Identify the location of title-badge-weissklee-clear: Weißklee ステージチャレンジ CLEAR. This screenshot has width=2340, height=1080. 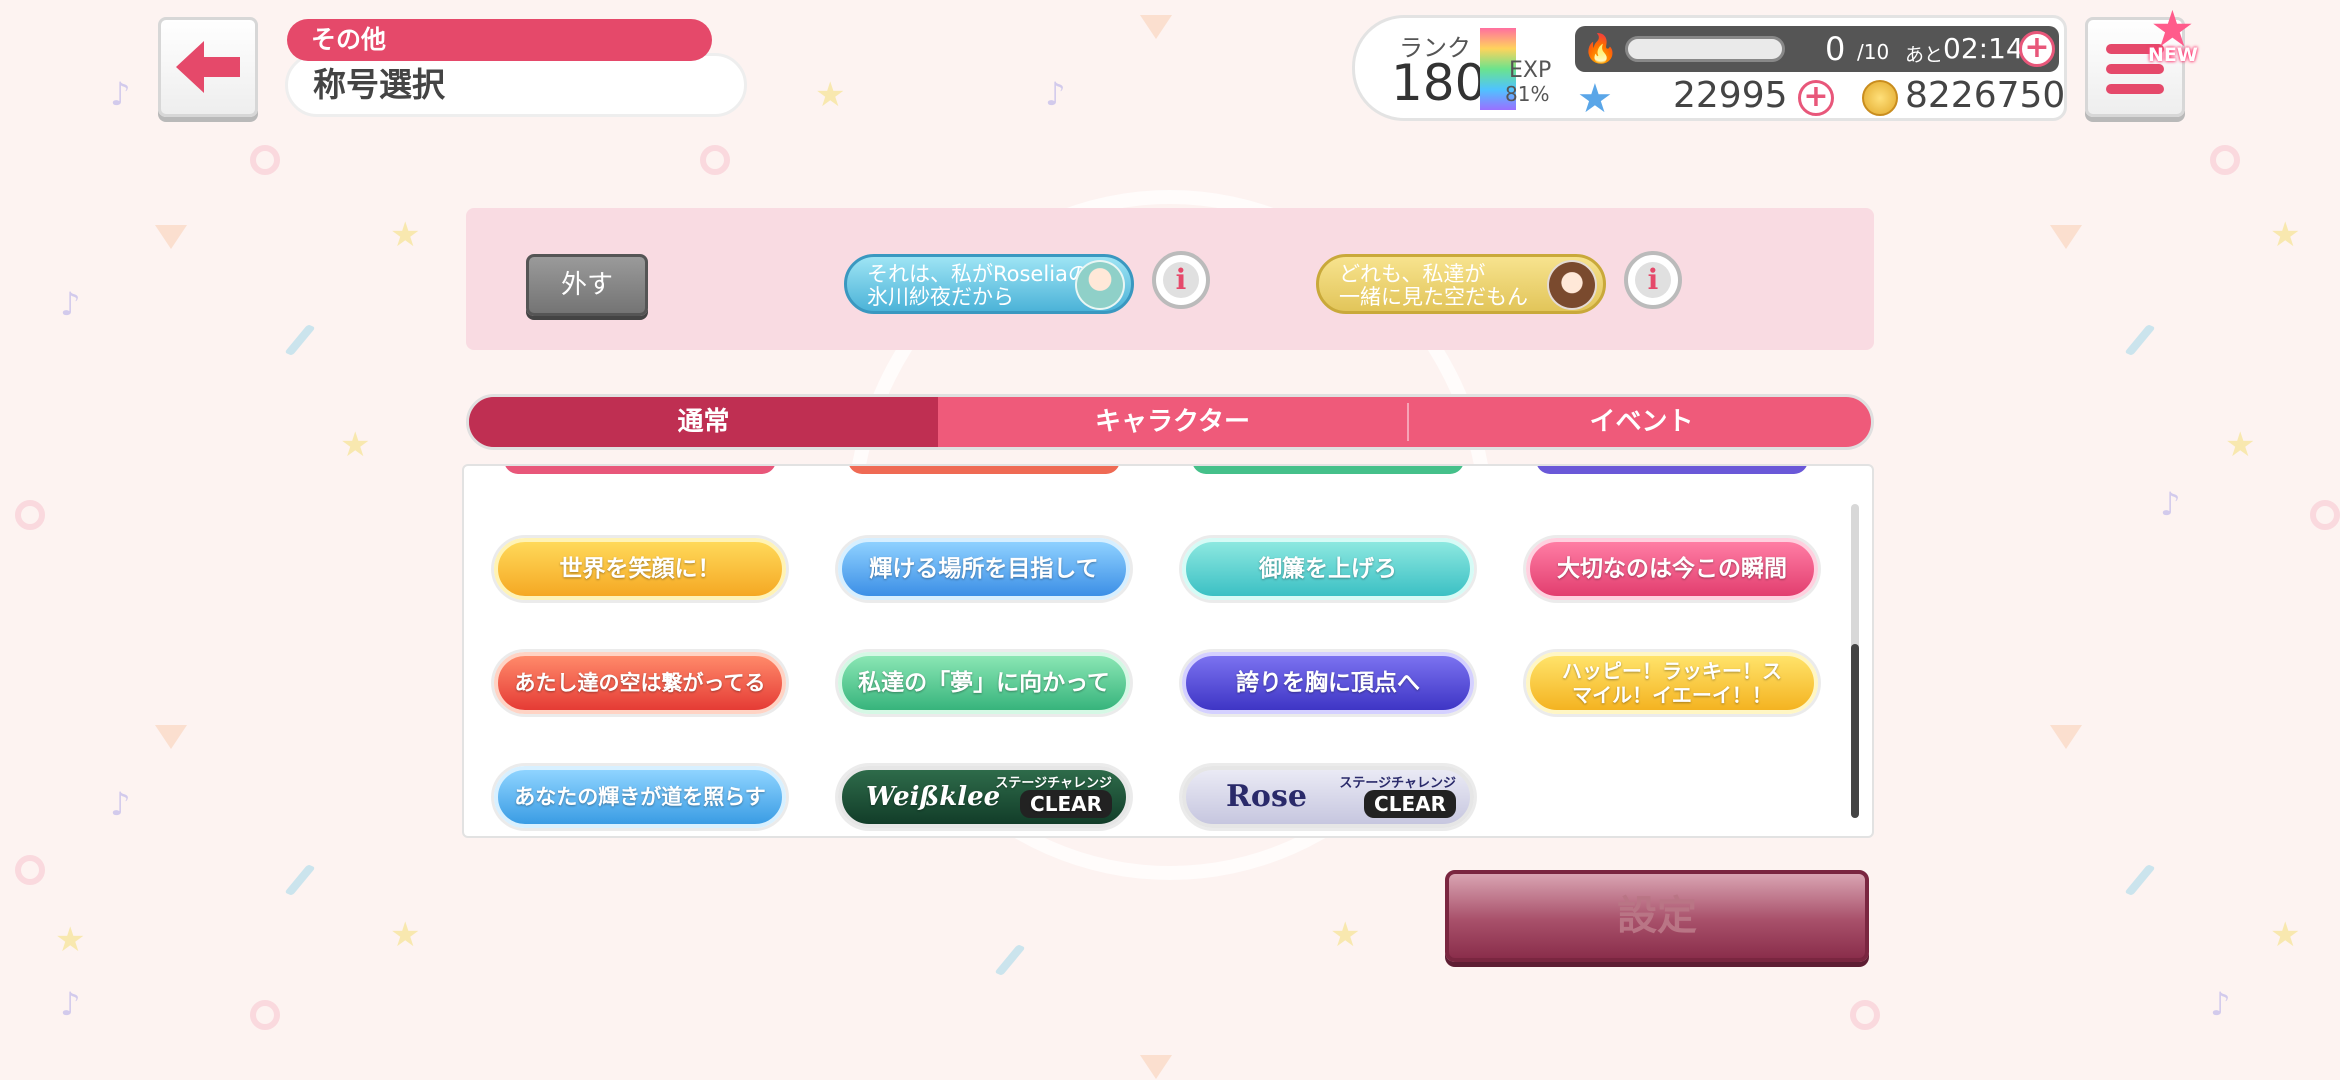
(984, 797).